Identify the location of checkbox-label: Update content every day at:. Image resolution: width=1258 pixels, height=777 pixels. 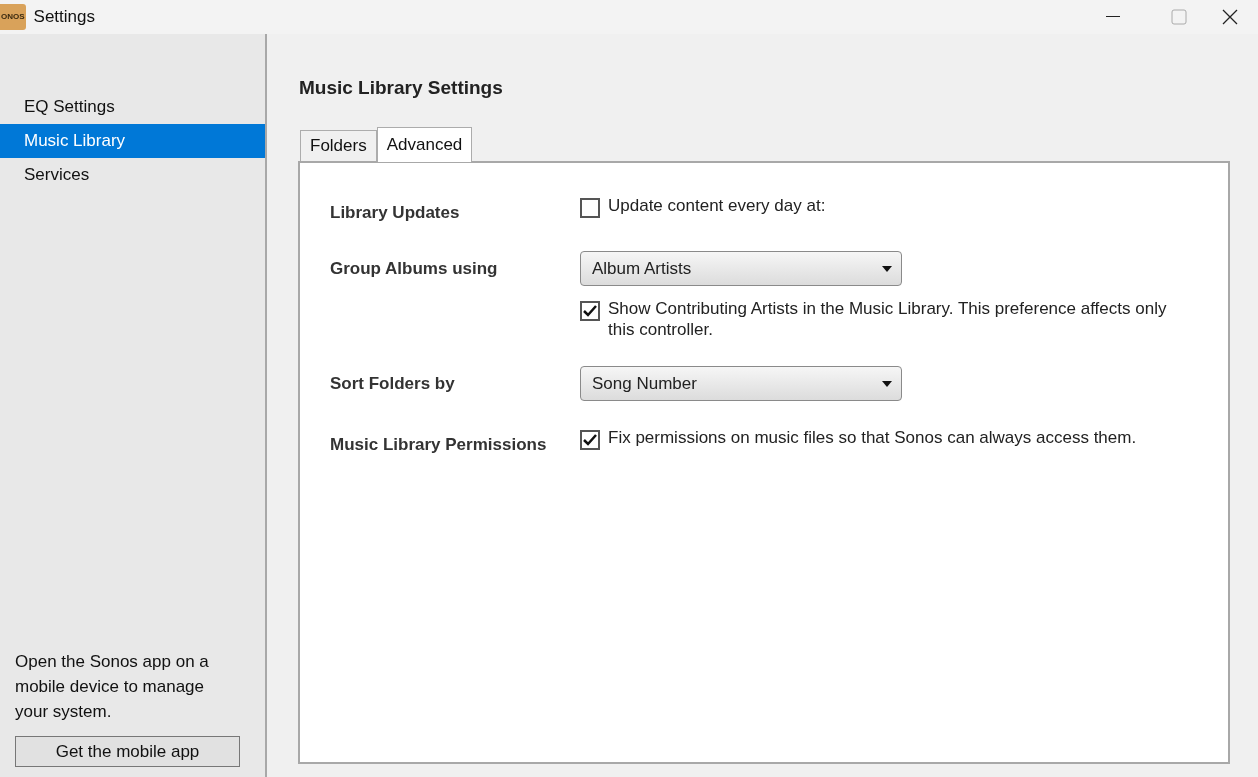
(717, 205).